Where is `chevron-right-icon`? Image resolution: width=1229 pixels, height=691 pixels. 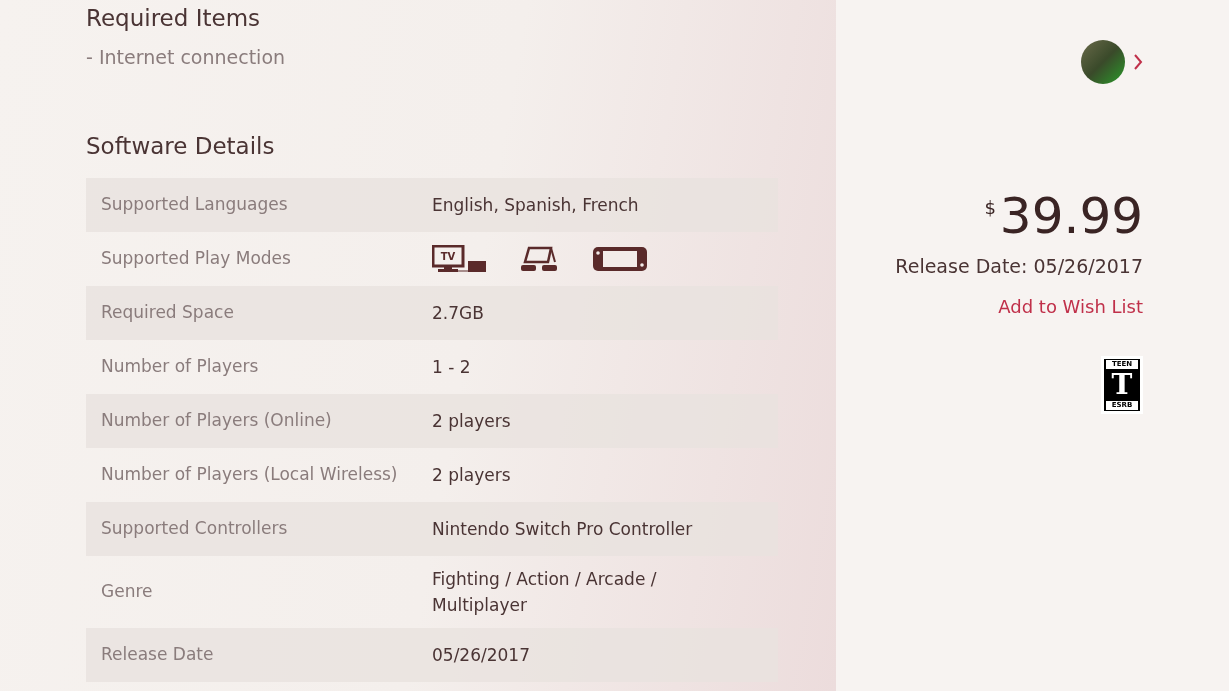
chevron-right-icon is located at coordinates (1138, 62).